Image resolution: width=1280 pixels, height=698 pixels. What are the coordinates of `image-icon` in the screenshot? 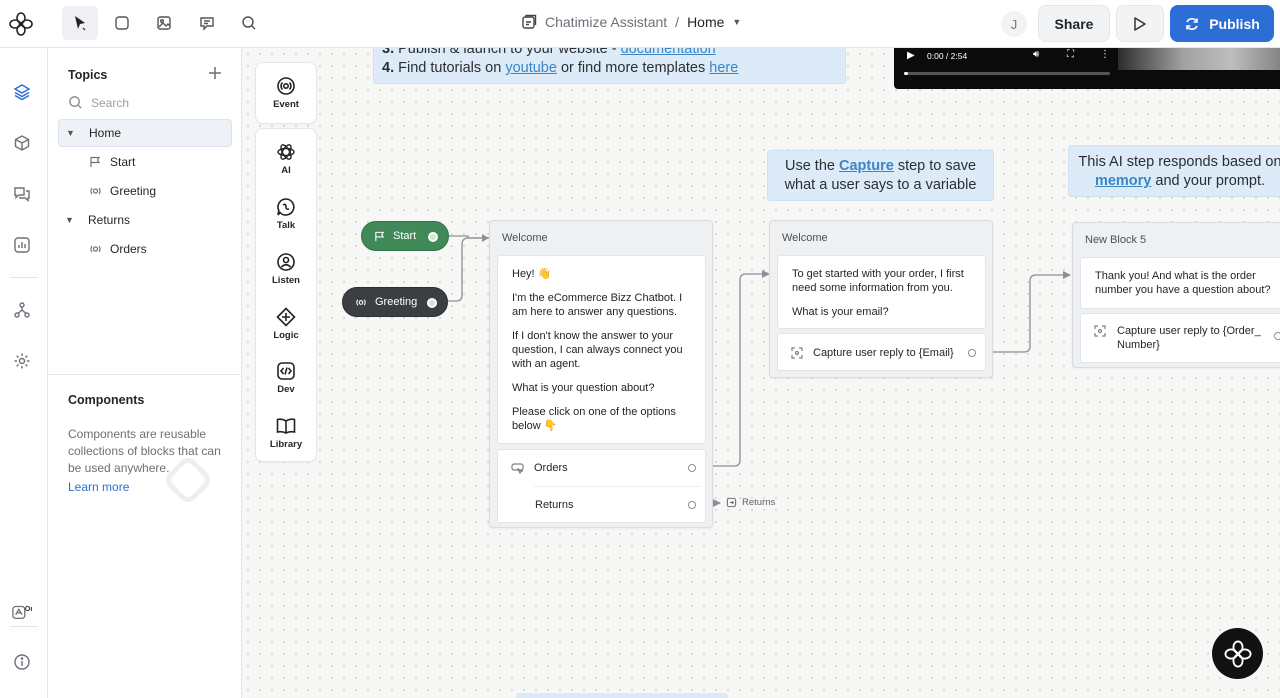 It's located at (164, 23).